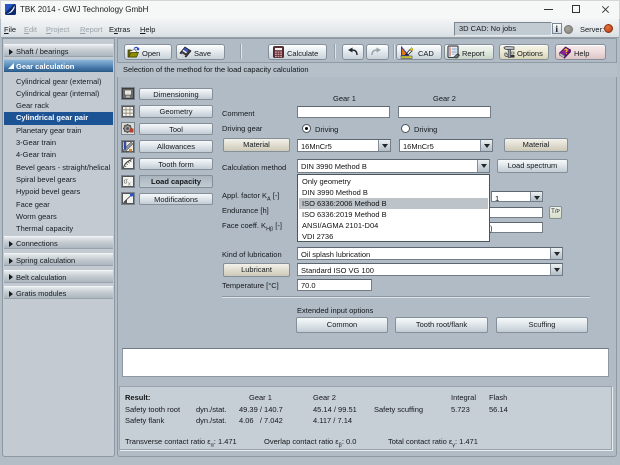  I want to click on svg-text: x, so click(129, 184).